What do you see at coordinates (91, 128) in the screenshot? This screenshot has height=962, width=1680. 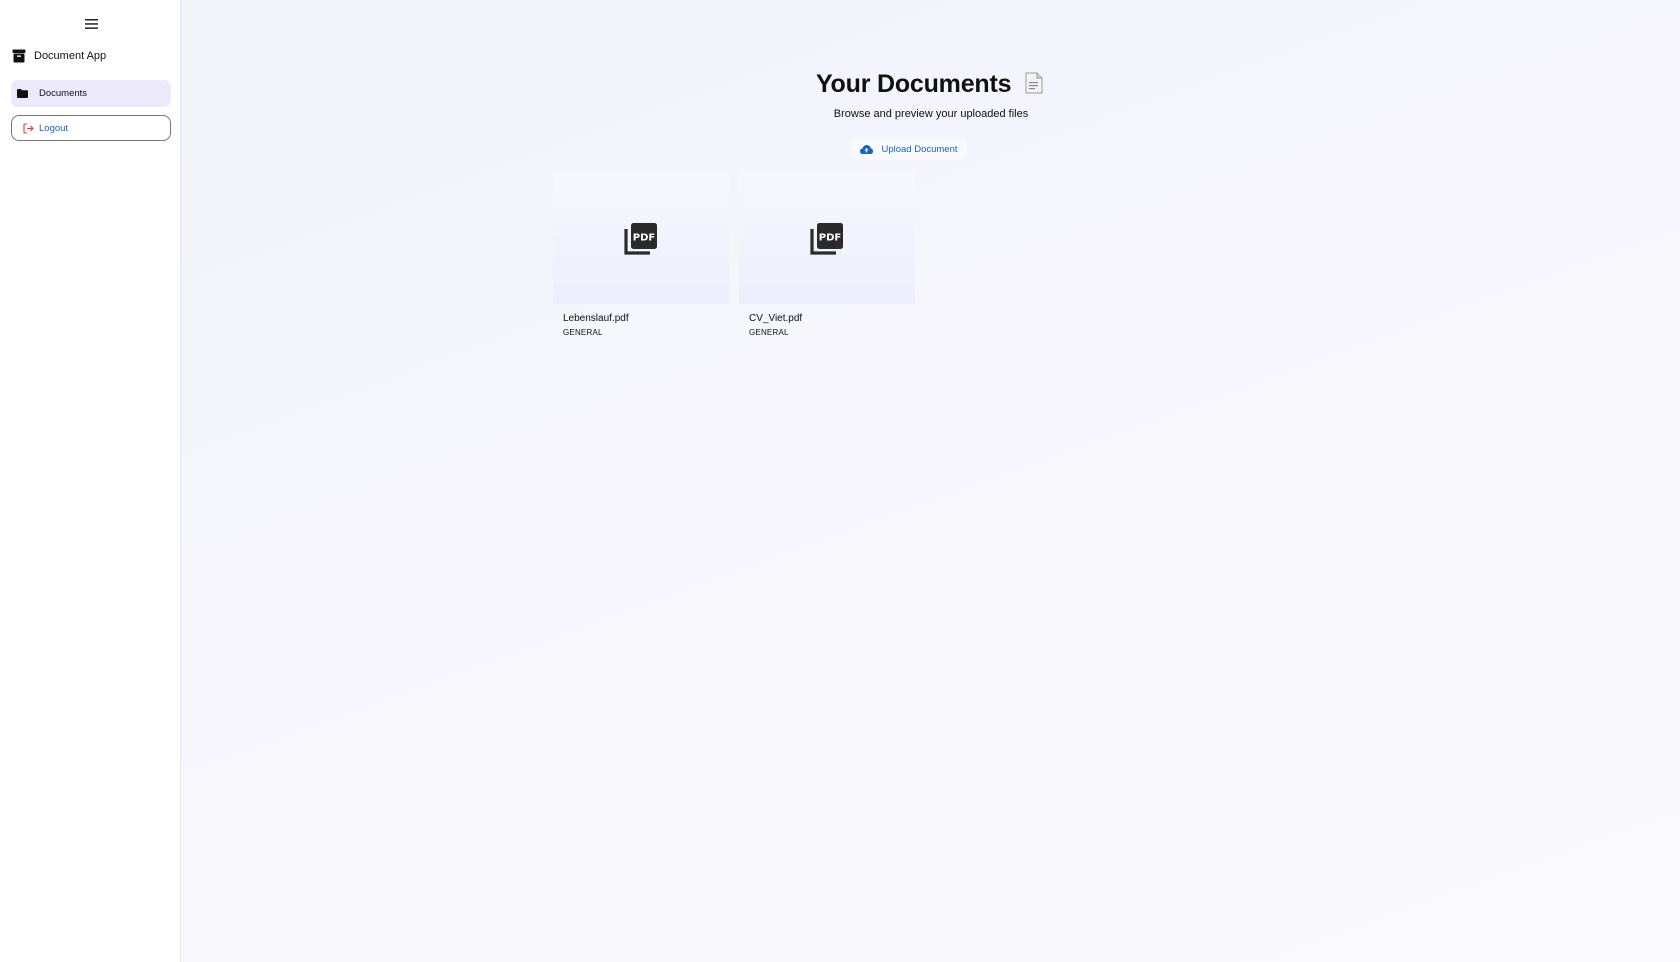 I see `logout-button: Logout` at bounding box center [91, 128].